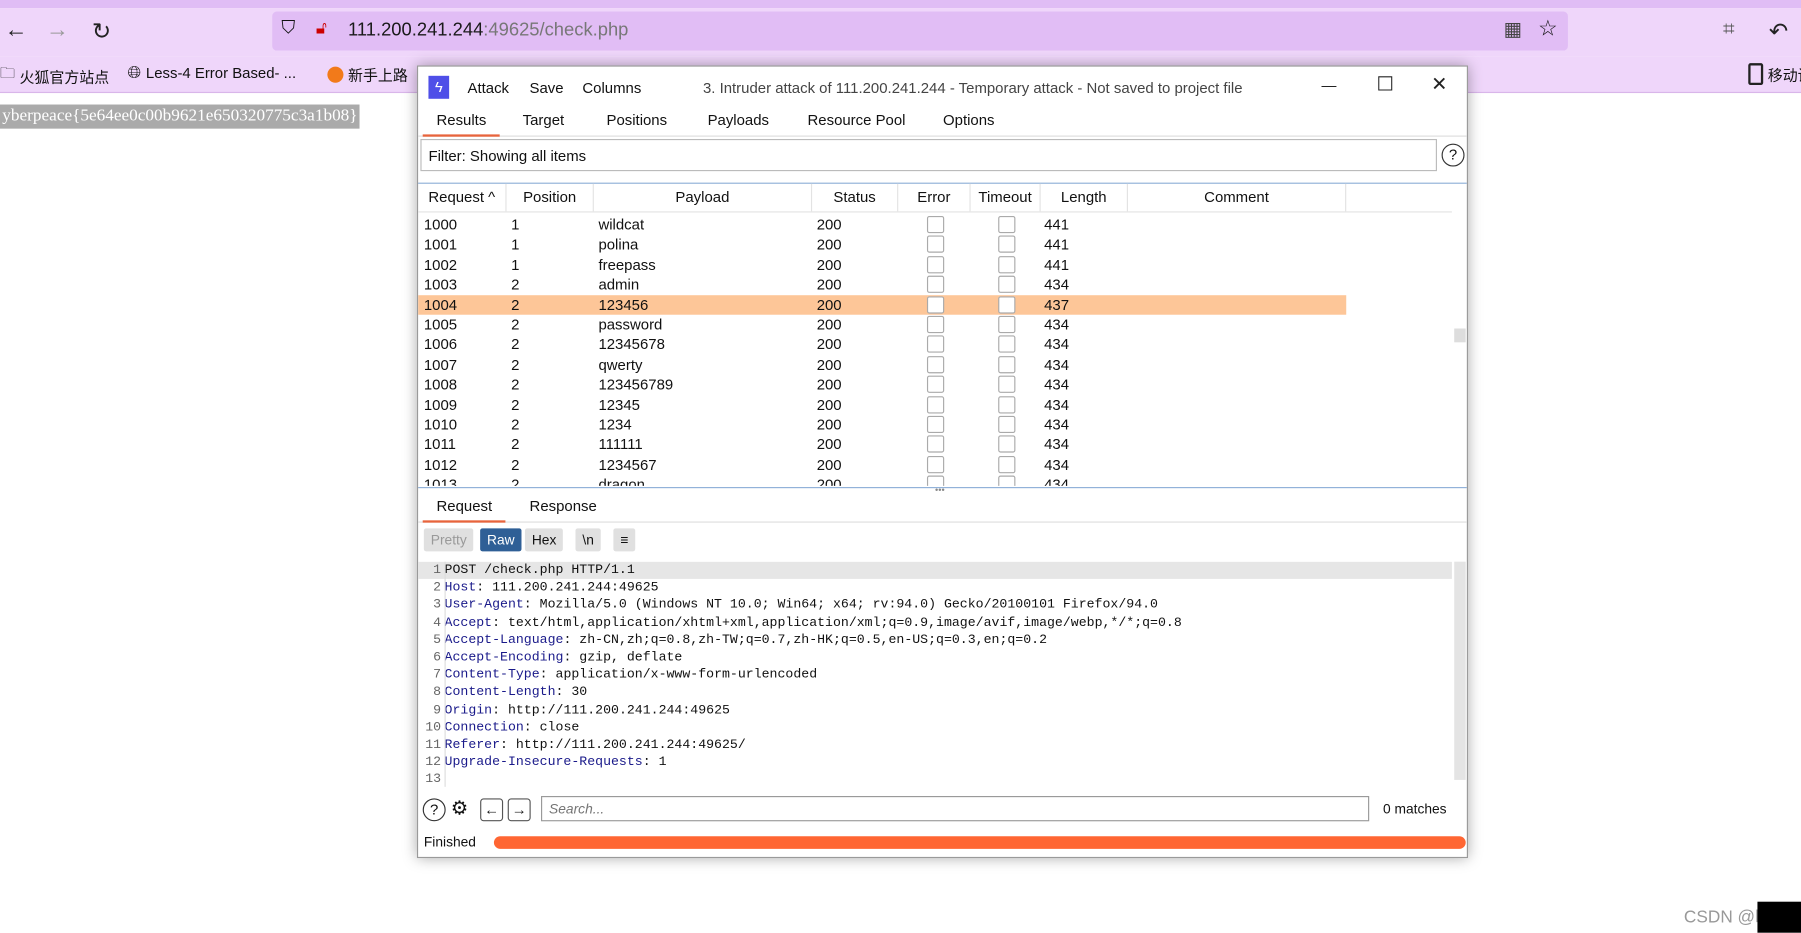  I want to click on column-error: Error, so click(934, 197).